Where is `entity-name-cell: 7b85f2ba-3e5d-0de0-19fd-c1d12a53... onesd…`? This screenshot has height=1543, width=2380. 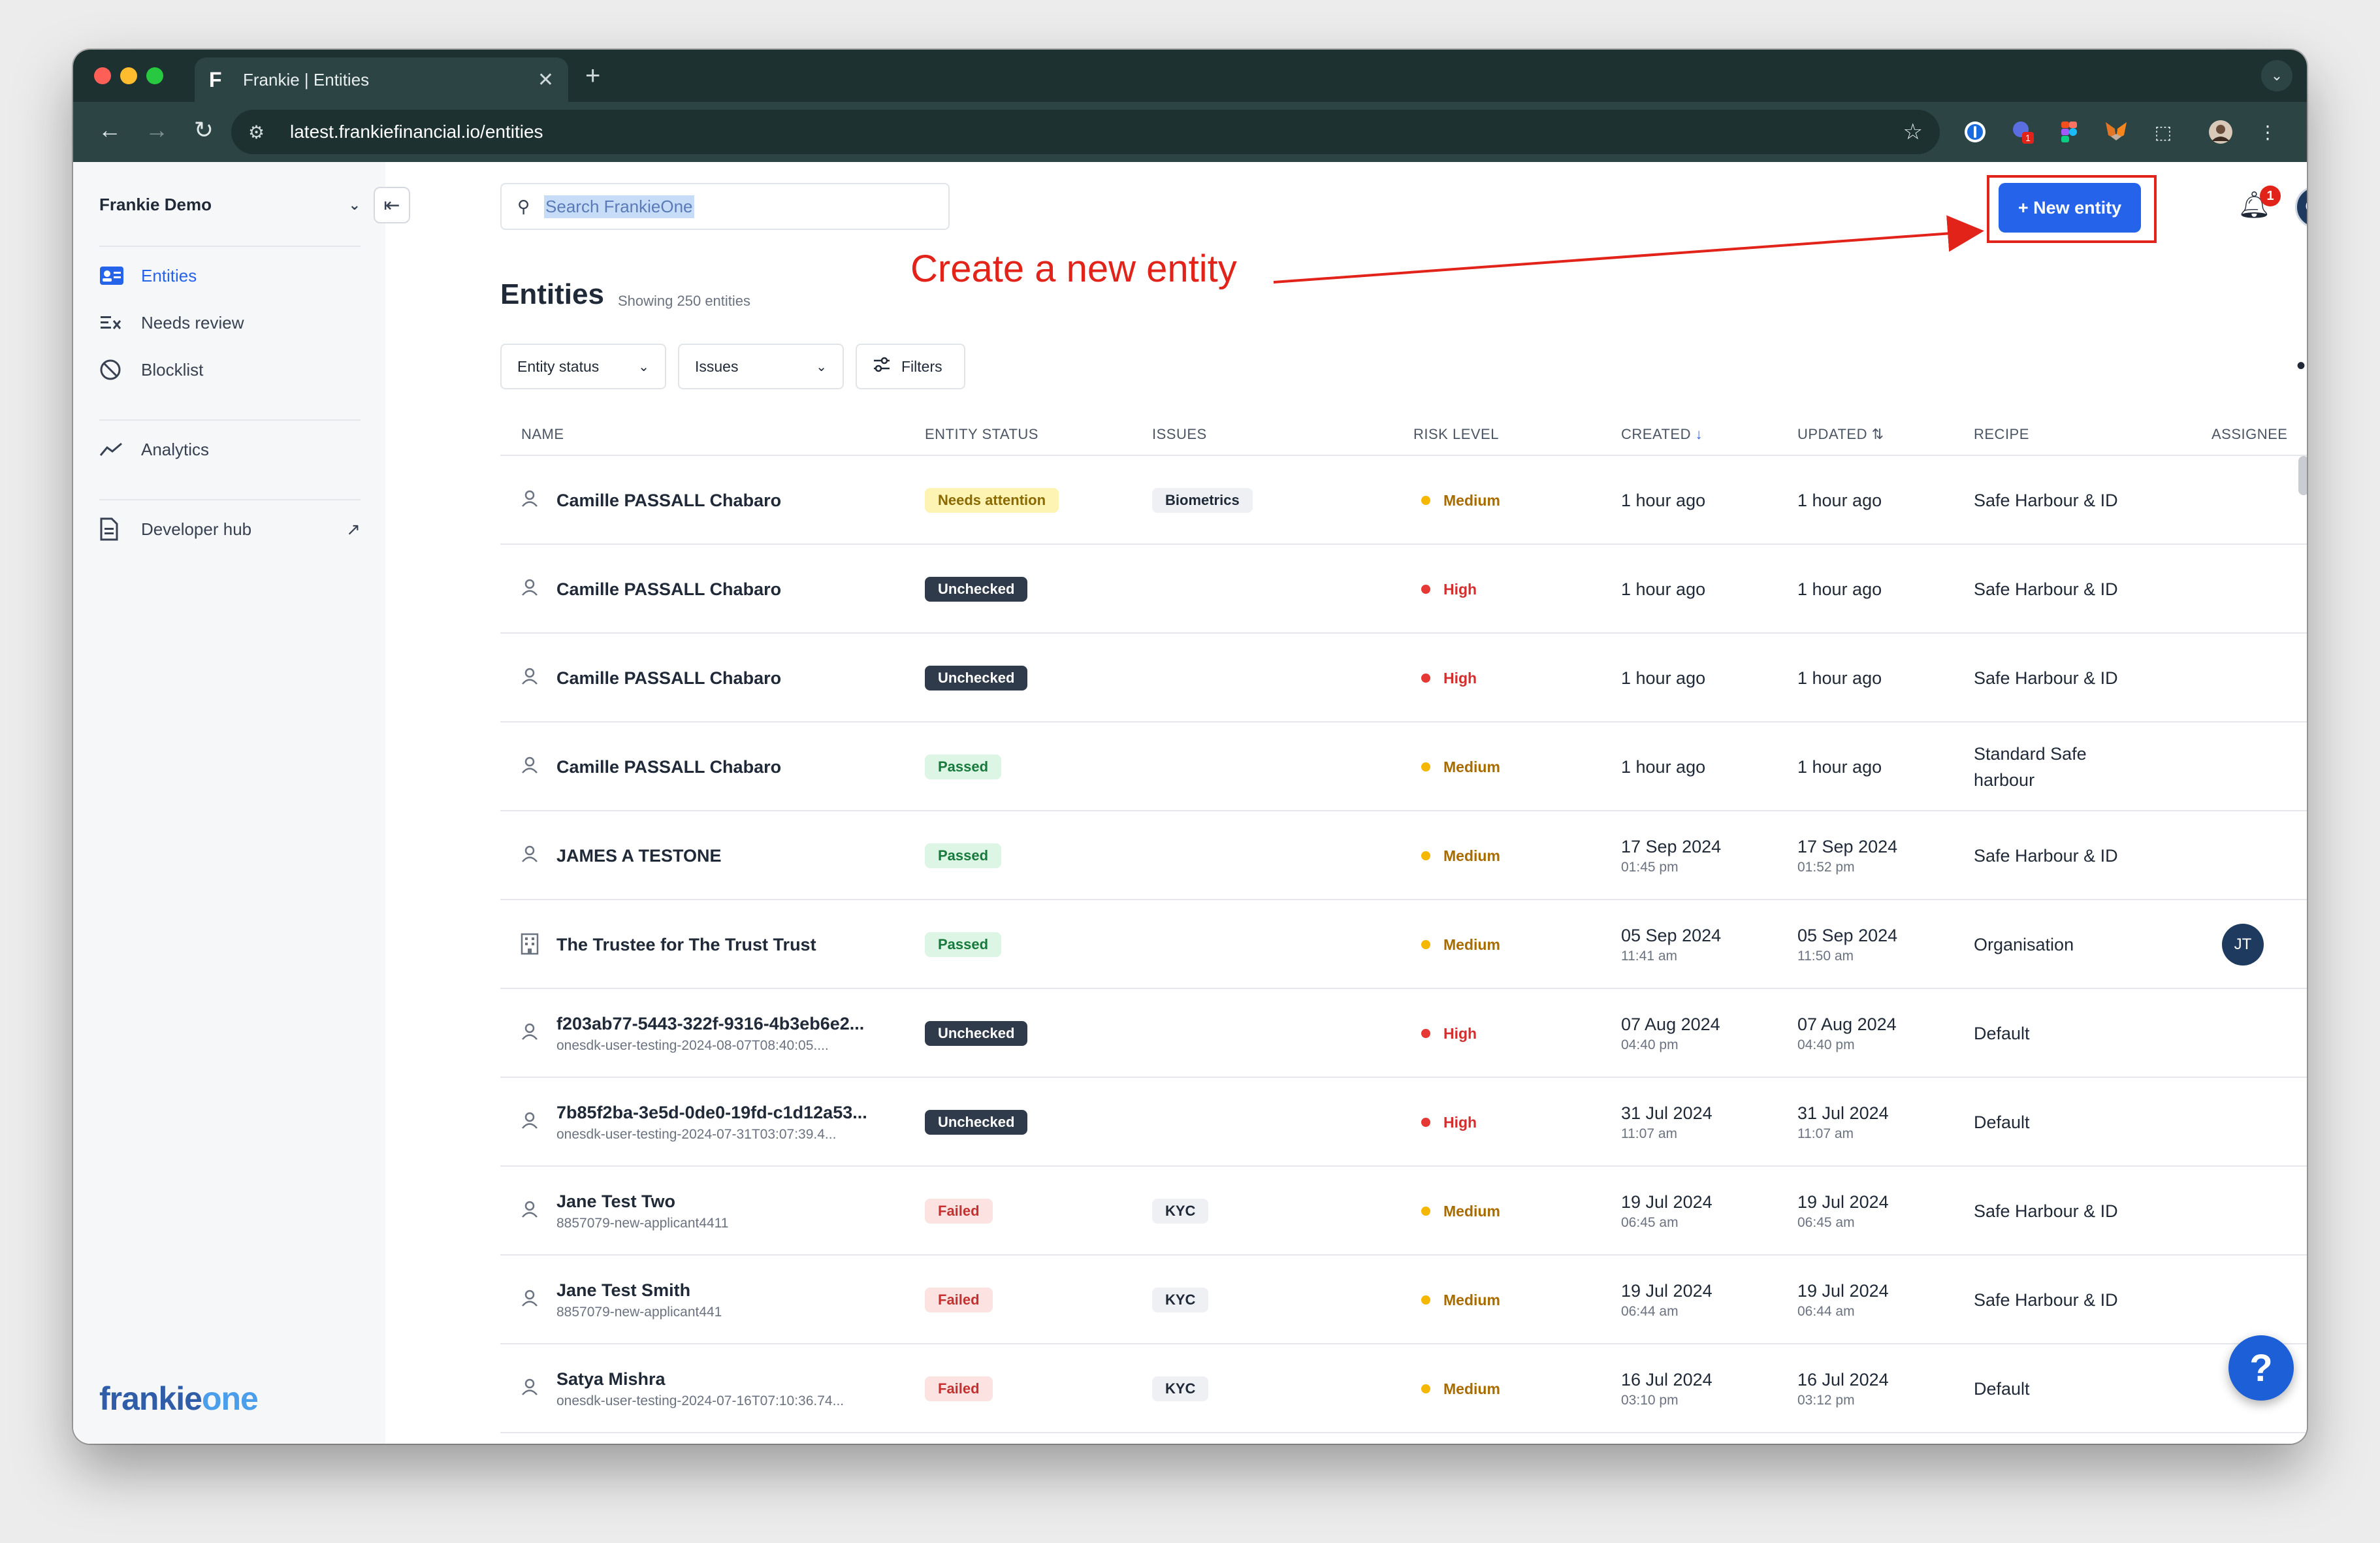 entity-name-cell: 7b85f2ba-3e5d-0de0-19fd-c1d12a53... onesd… is located at coordinates (739, 1122).